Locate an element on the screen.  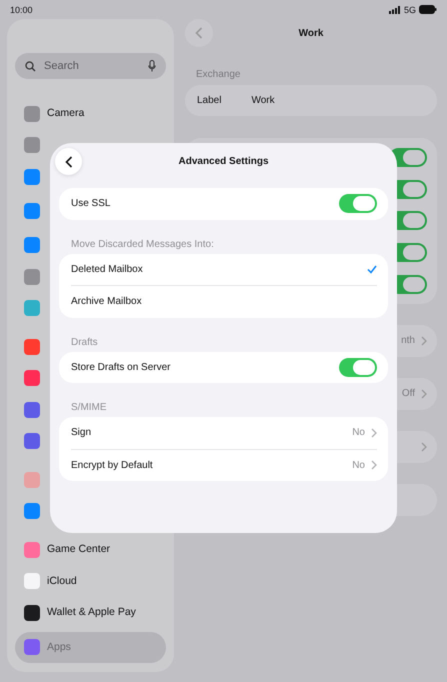
row-label: Store Drafts on Server is located at coordinates (120, 367).